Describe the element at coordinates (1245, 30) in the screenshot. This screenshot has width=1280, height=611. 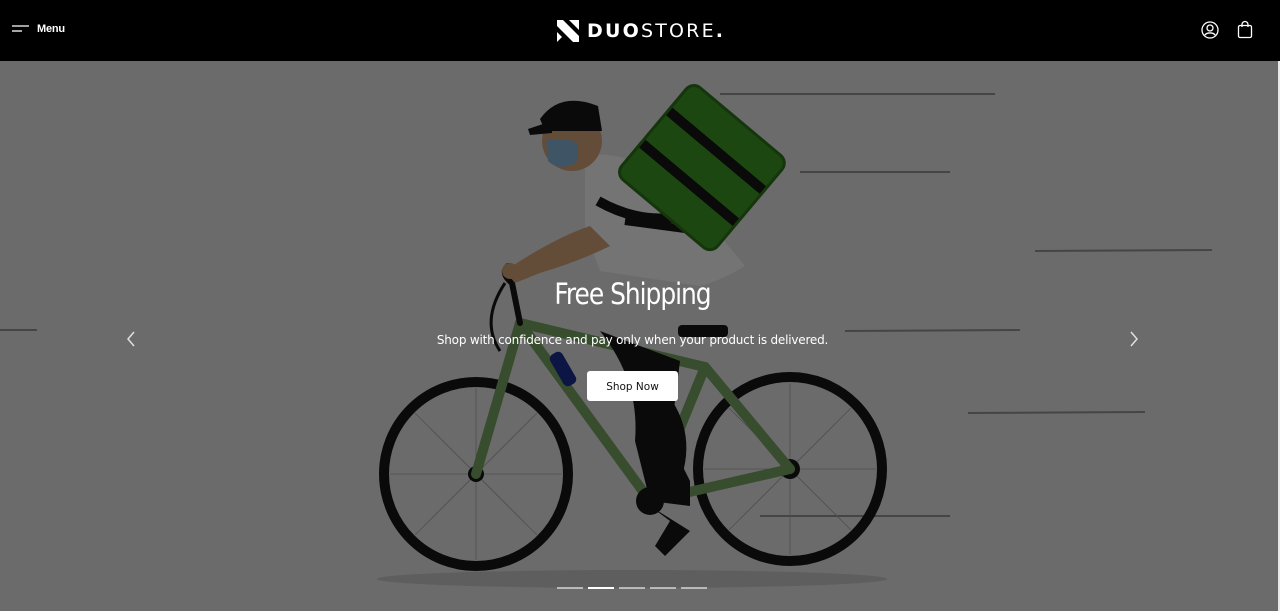
I see `cart-icon` at that location.